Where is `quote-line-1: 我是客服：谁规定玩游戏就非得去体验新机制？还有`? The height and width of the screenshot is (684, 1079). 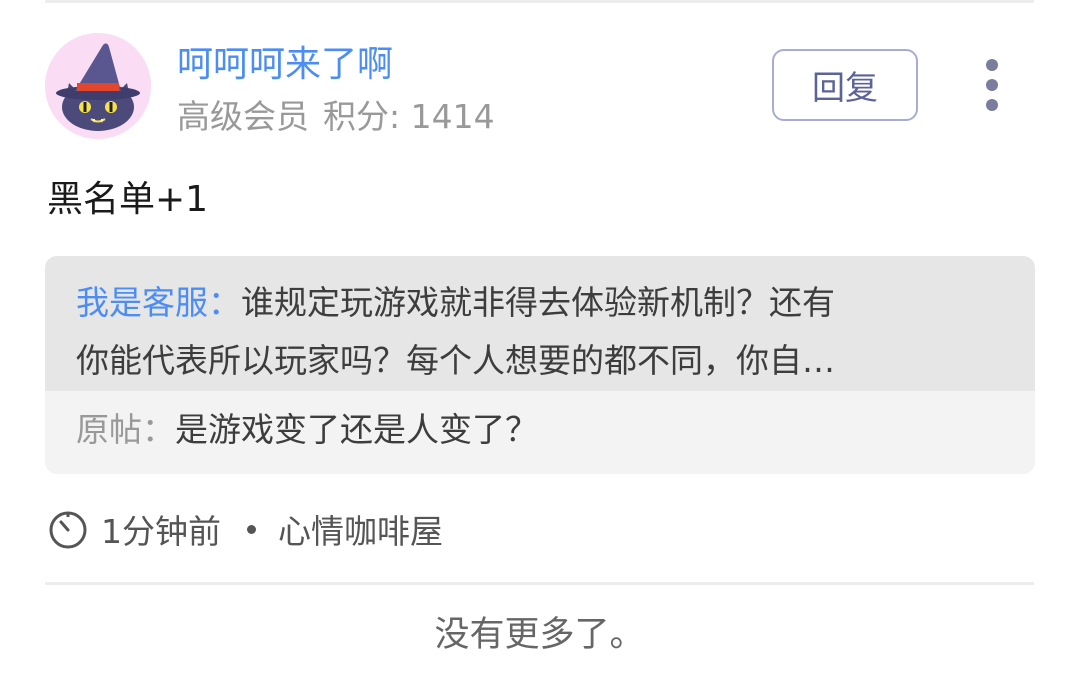 quote-line-1: 我是客服：谁规定玩游戏就非得去体验新机制？还有 is located at coordinates (541, 303).